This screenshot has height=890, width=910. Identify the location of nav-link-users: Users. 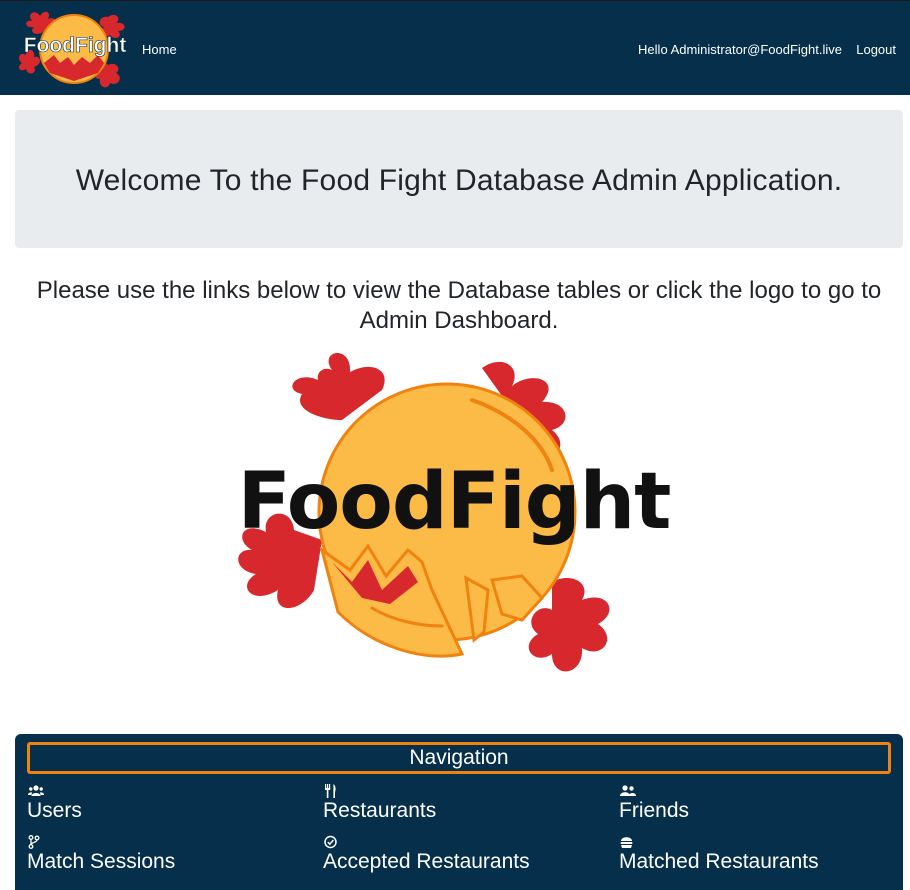
(54, 804).